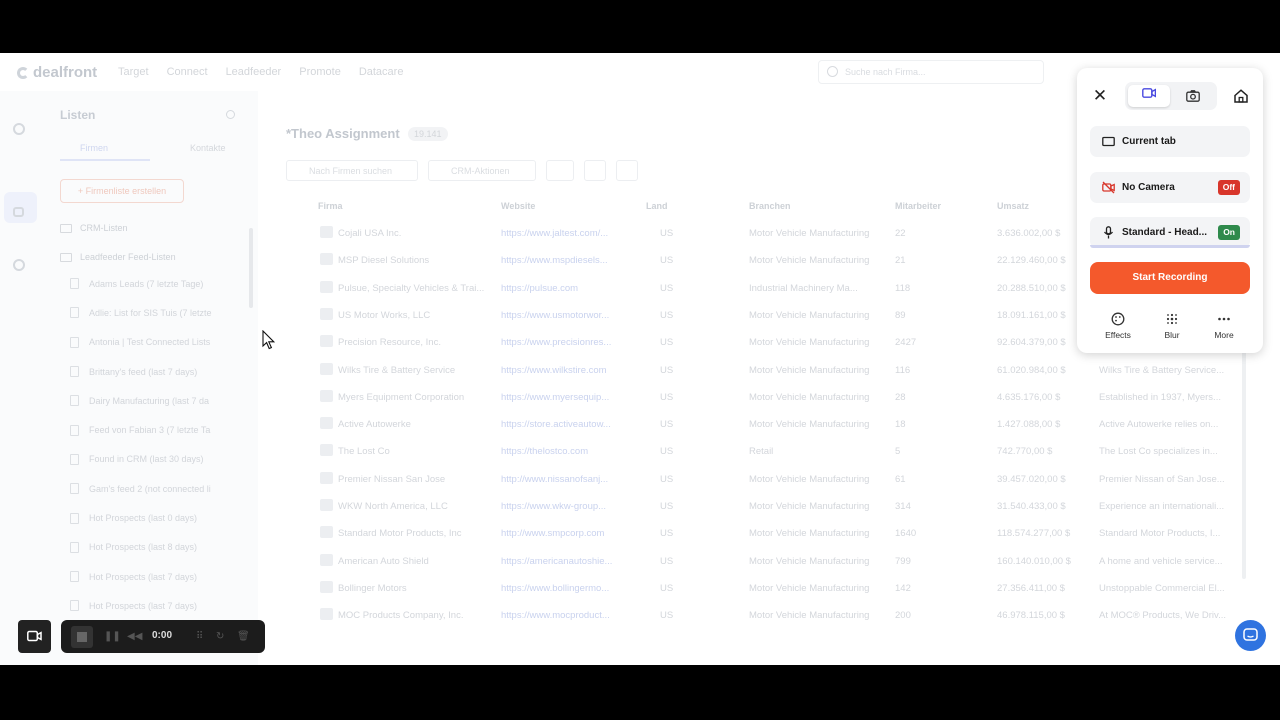  Describe the element at coordinates (330, 206) in the screenshot. I see `col-firma: Firma` at that location.